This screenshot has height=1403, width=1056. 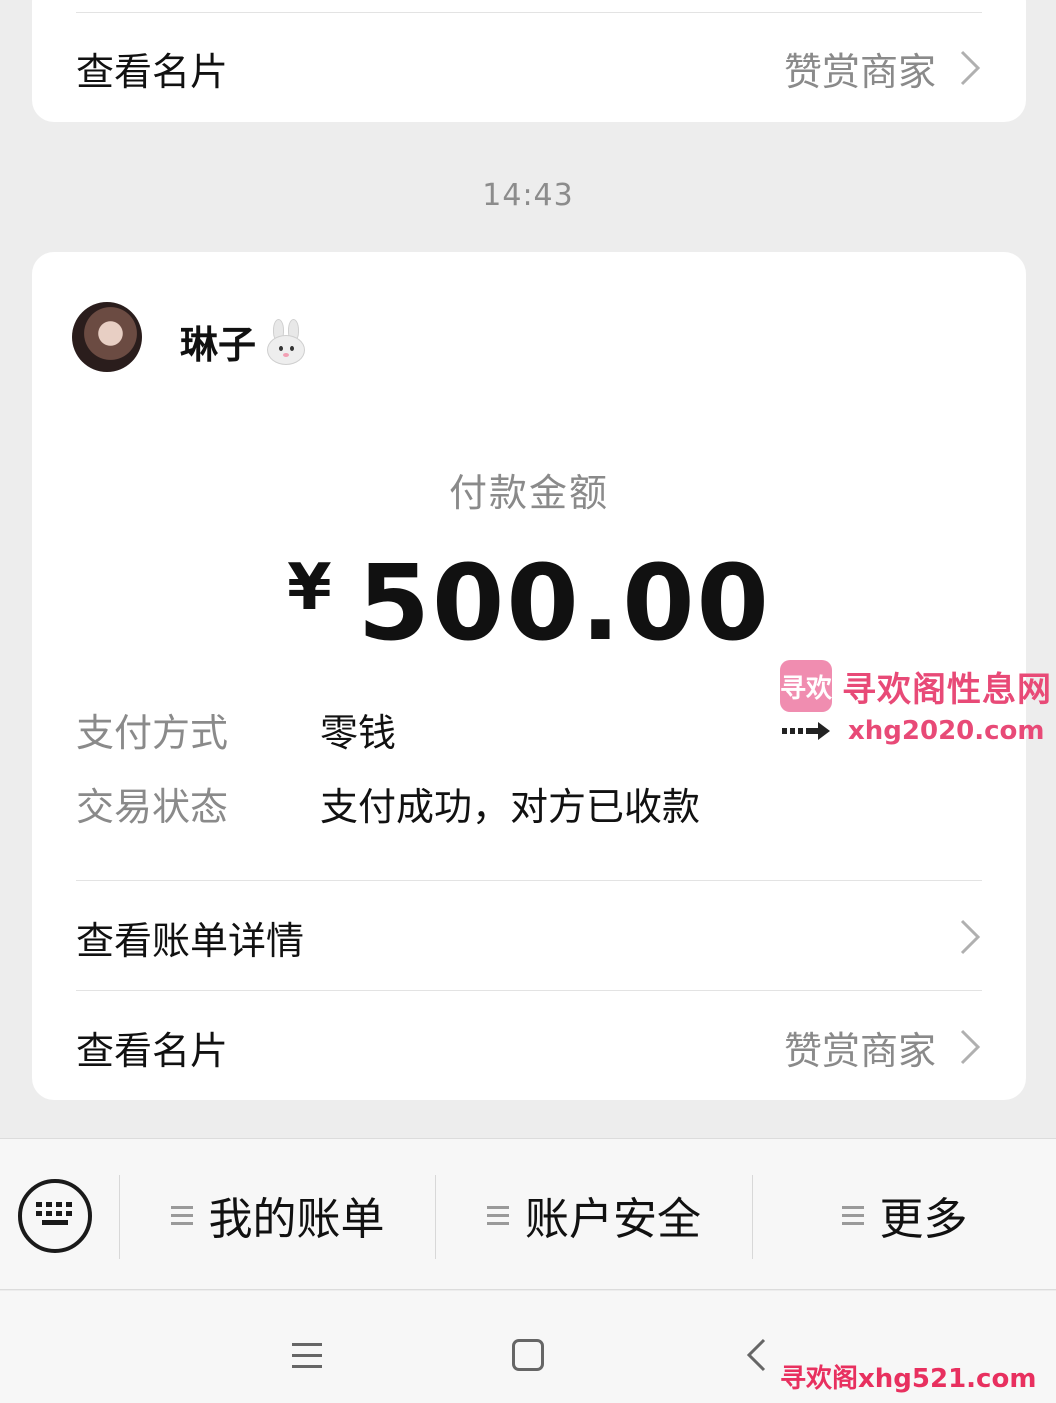 What do you see at coordinates (309, 588) in the screenshot?
I see `currency-symbol: ¥` at bounding box center [309, 588].